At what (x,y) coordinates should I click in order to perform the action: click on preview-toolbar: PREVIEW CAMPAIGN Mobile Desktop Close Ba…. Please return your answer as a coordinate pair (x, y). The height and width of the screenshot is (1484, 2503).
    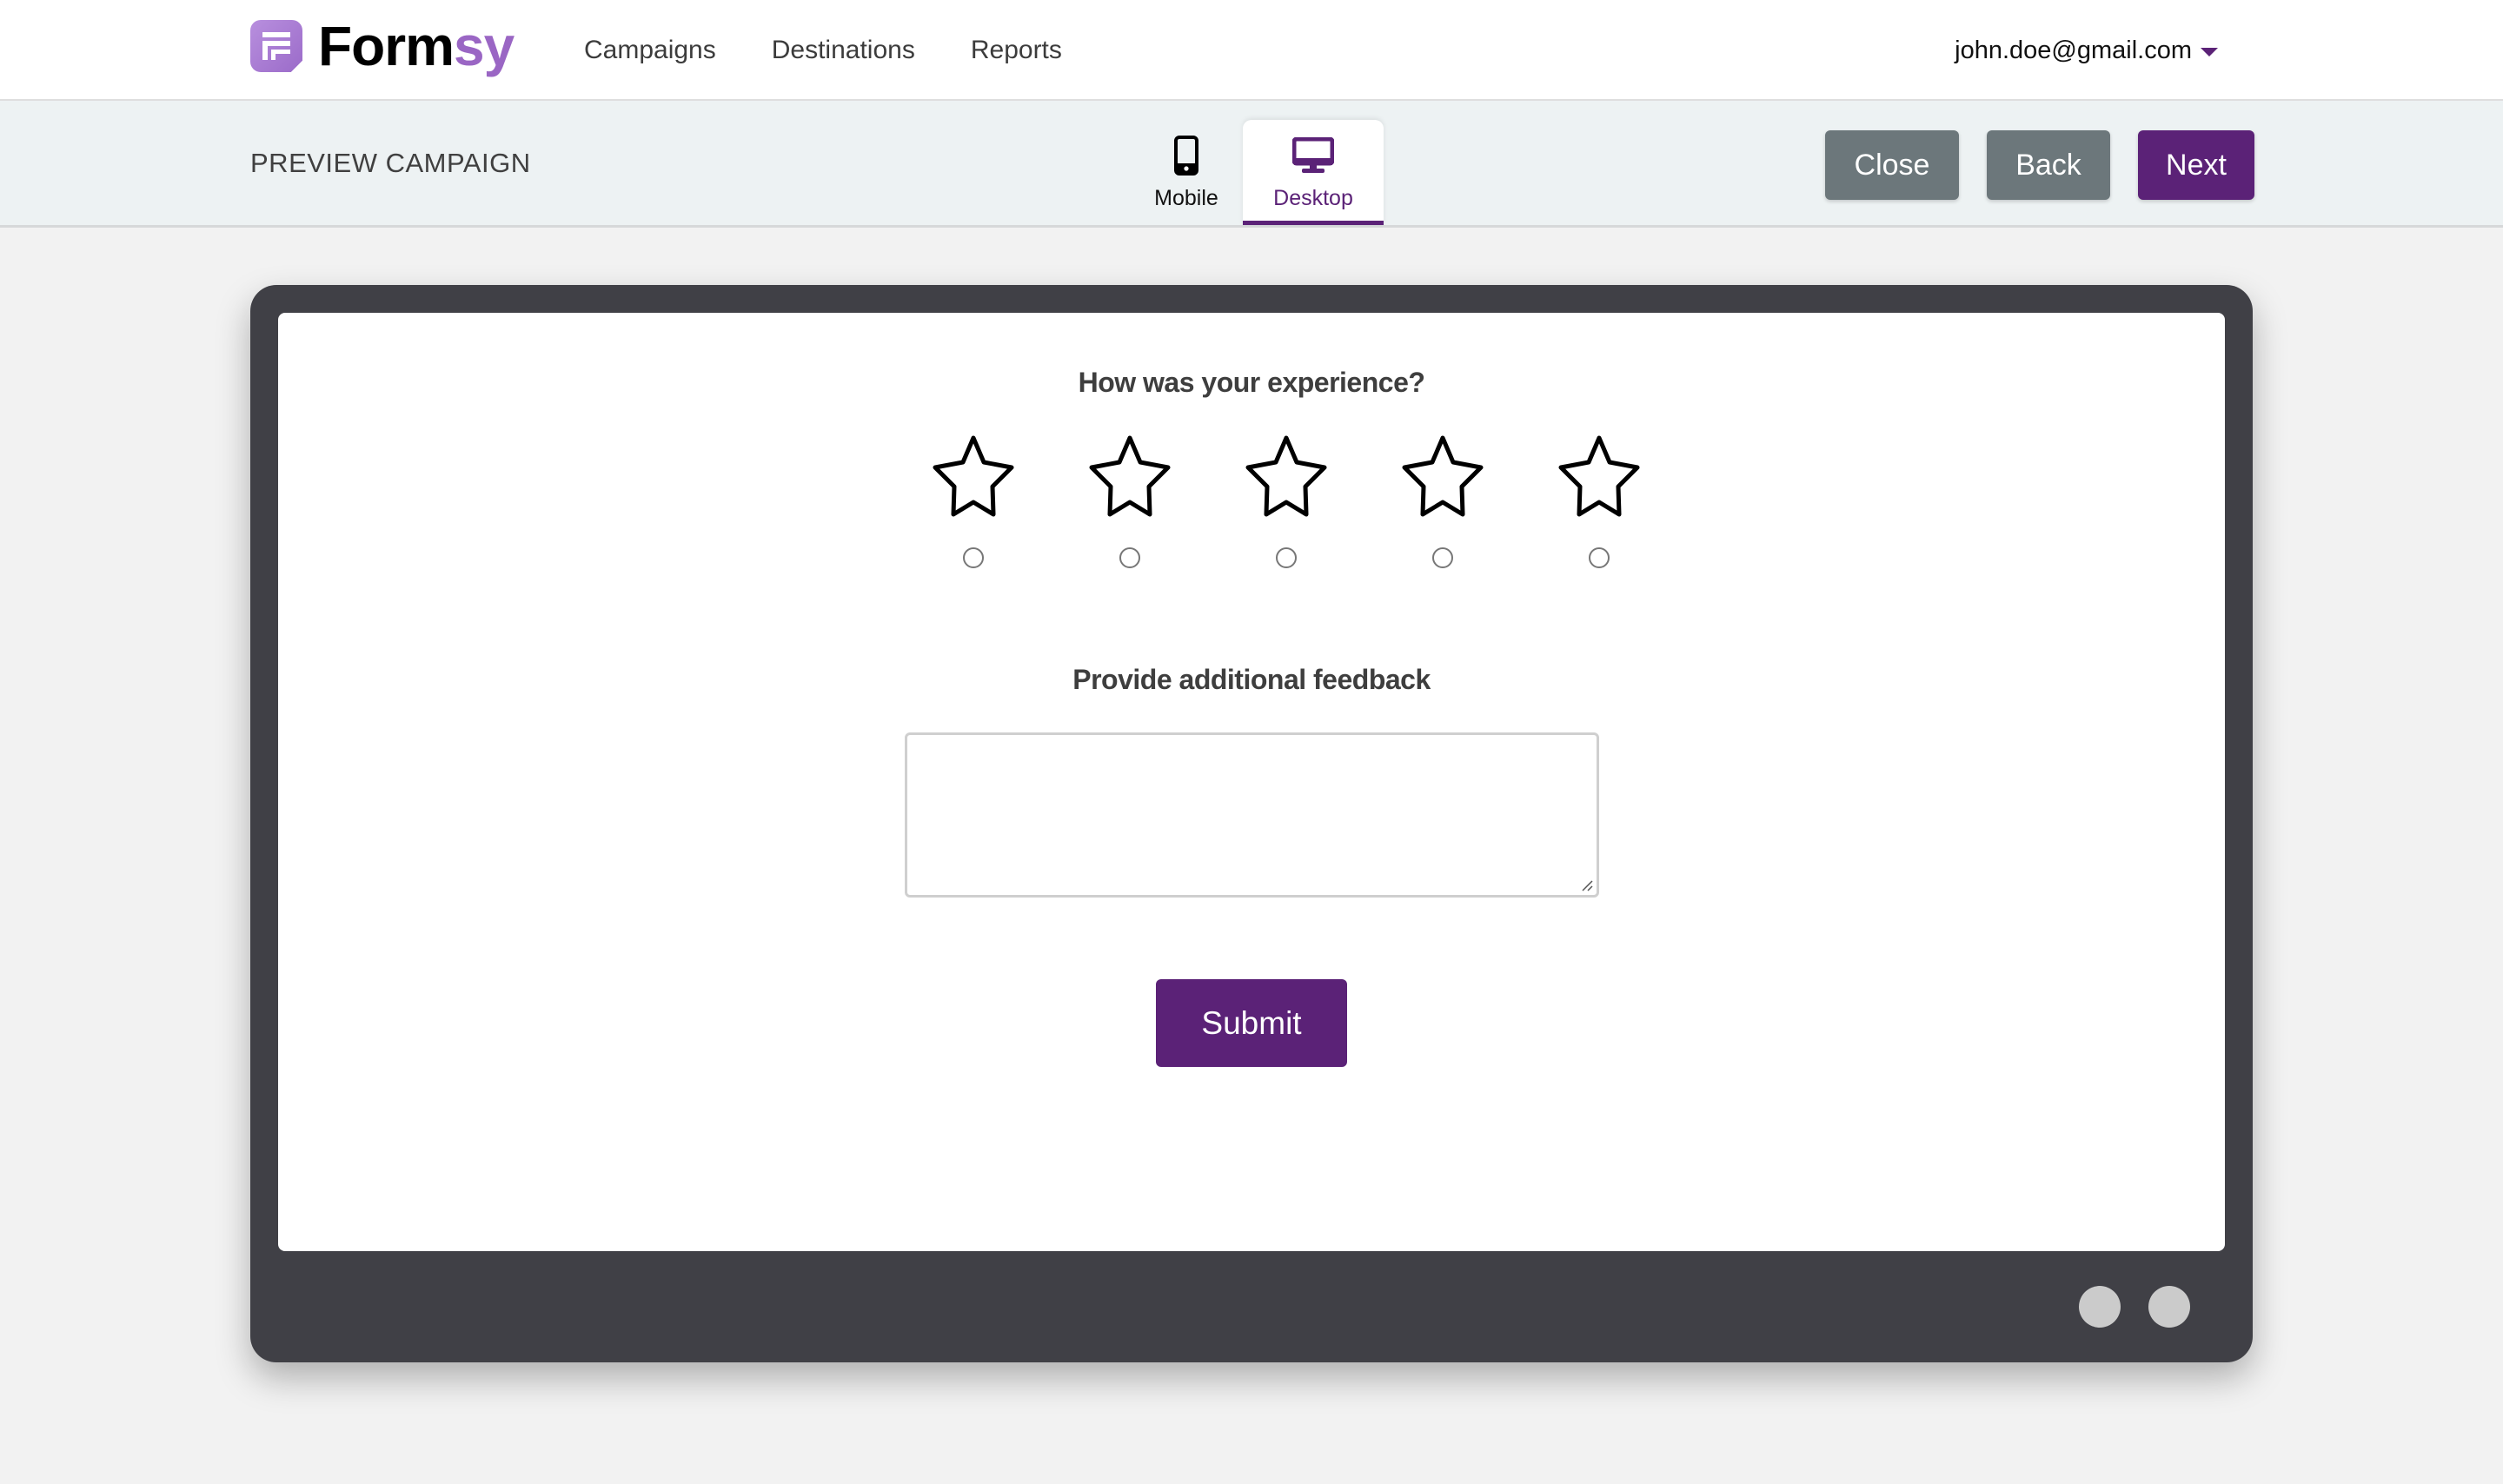
    Looking at the image, I should click on (1251, 164).